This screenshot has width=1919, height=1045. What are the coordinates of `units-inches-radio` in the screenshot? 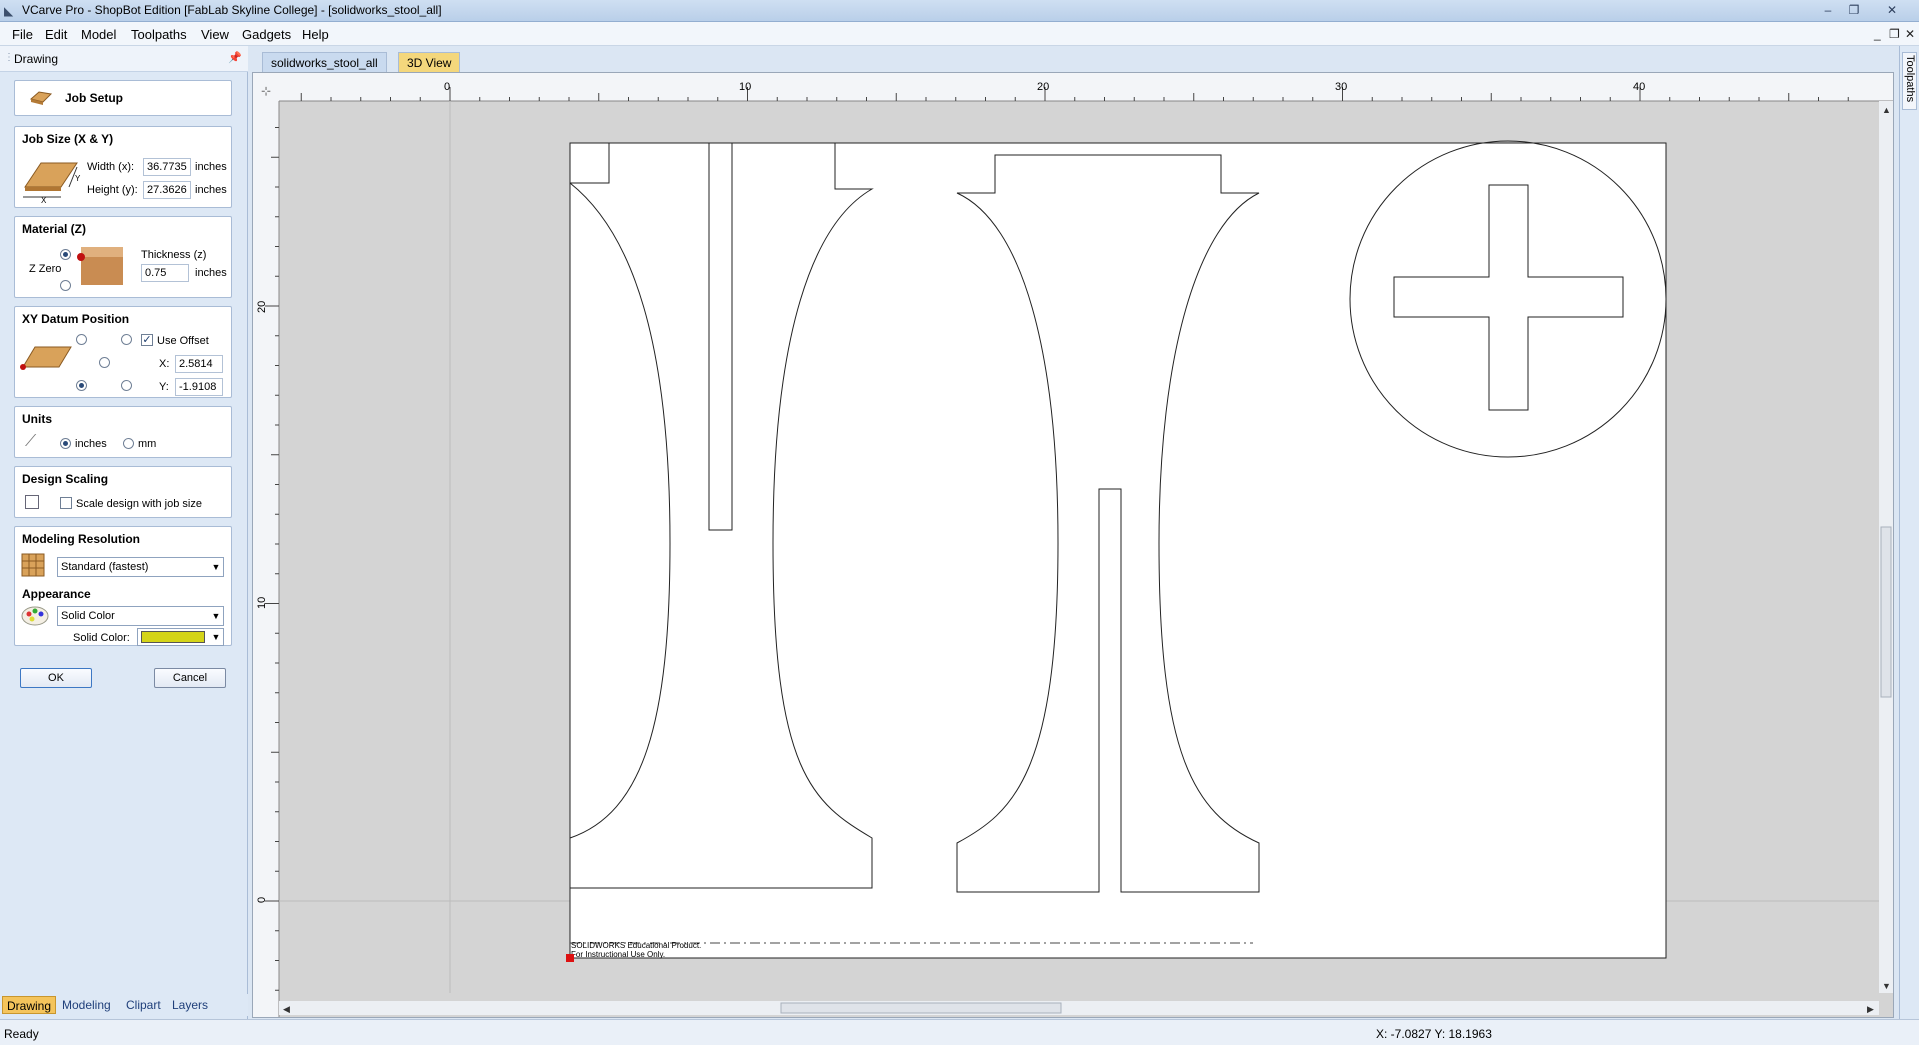 It's located at (65, 443).